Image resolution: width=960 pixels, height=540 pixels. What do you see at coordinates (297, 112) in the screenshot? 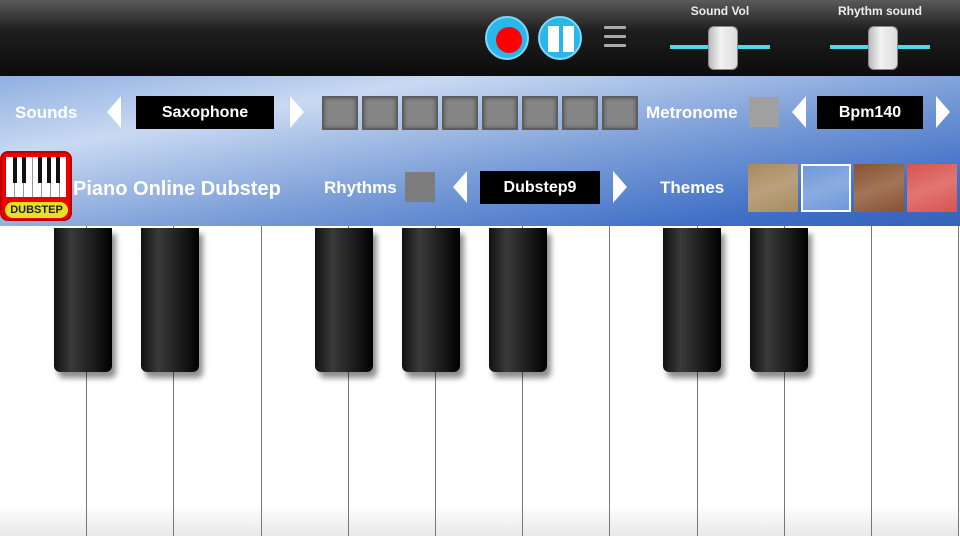
I see `sounds-next-icon` at bounding box center [297, 112].